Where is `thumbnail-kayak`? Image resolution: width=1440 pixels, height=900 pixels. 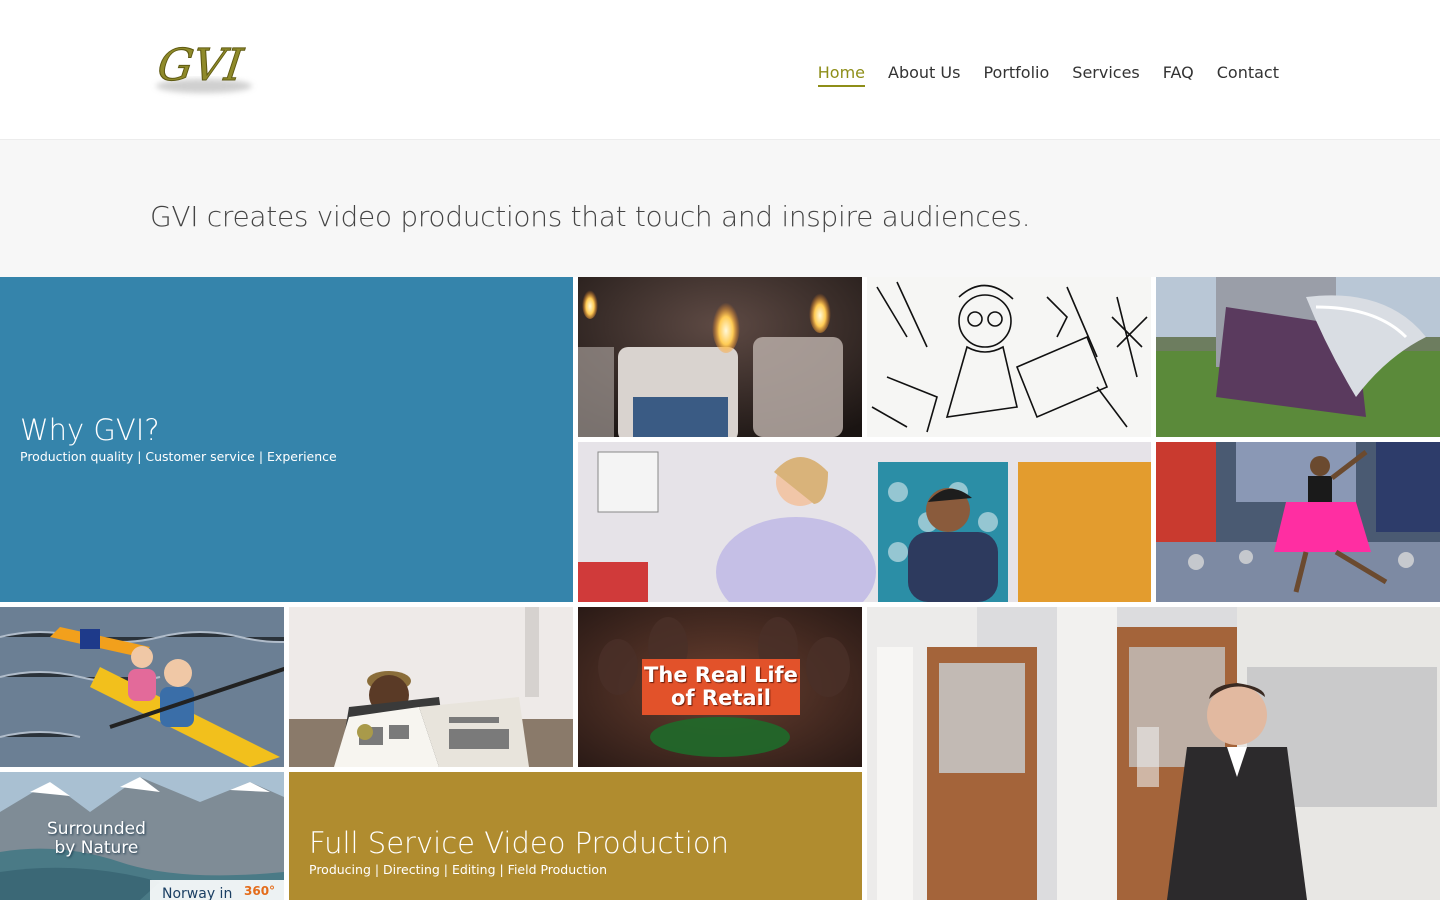
thumbnail-kayak is located at coordinates (142, 687).